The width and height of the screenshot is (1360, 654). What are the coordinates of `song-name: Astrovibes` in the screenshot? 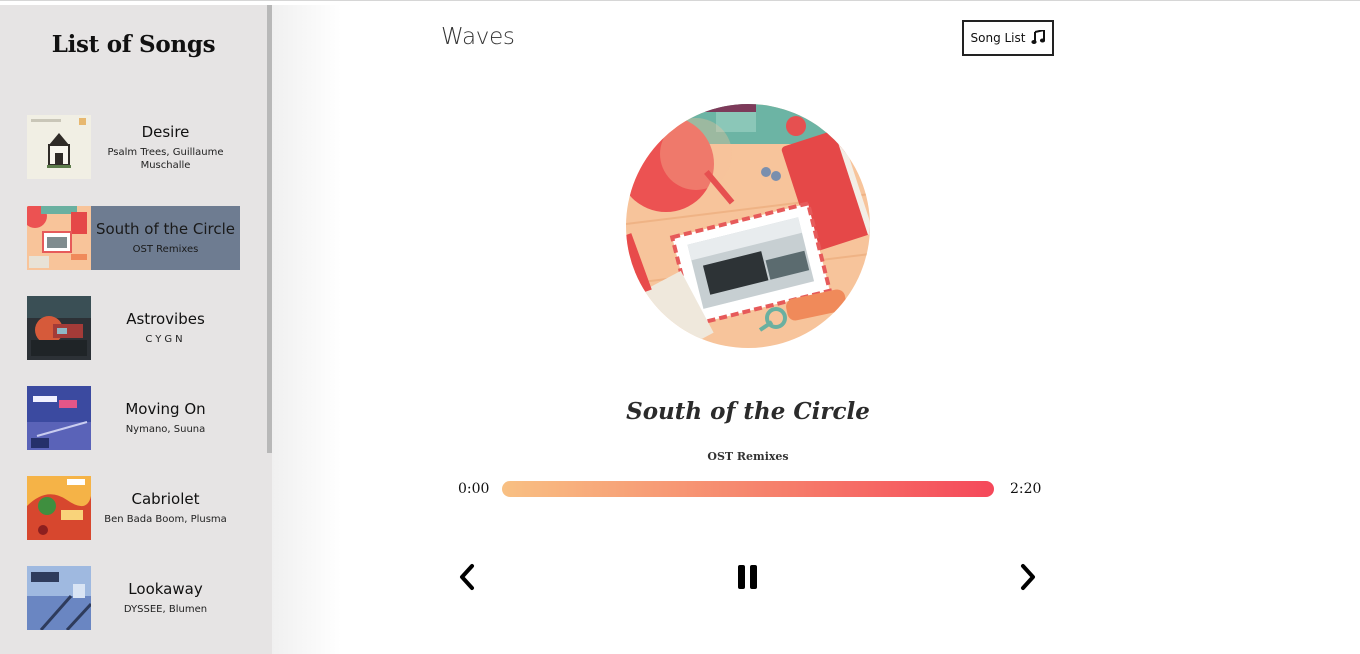 It's located at (165, 319).